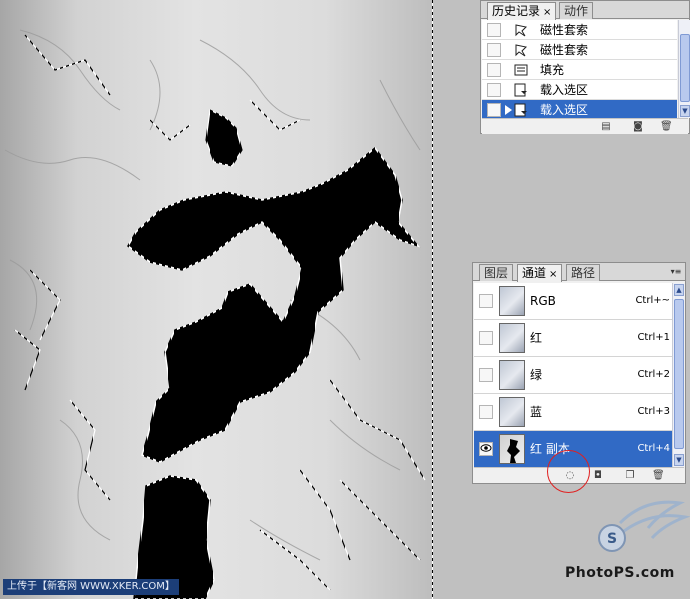 The width and height of the screenshot is (690, 599). Describe the element at coordinates (653, 448) in the screenshot. I see `channel-shortcut: Ctrl+4` at that location.